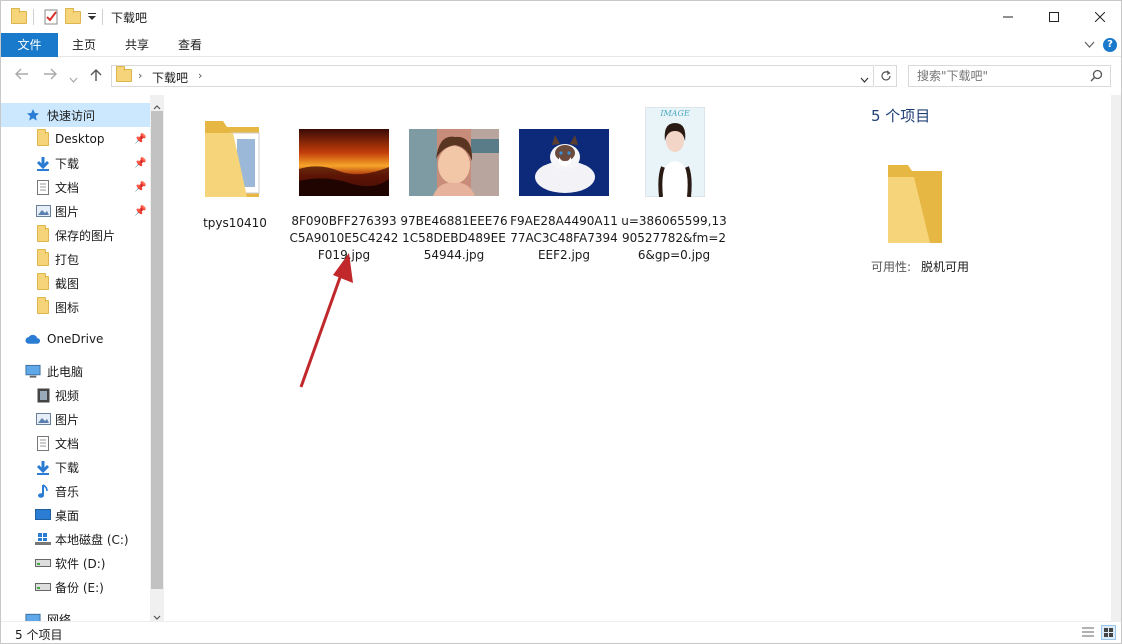 This screenshot has width=1122, height=644. Describe the element at coordinates (901, 116) in the screenshot. I see `details-count: 5 个项目` at that location.